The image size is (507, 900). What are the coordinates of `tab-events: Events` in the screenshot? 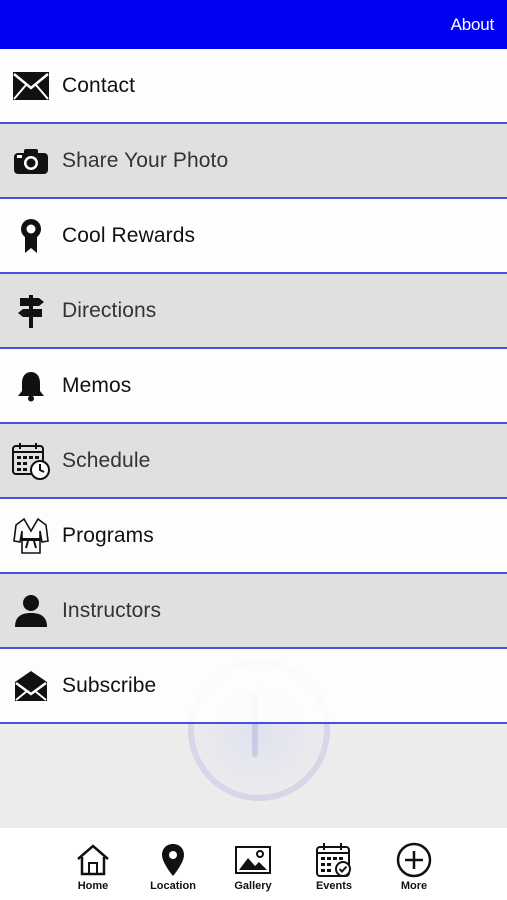 It's located at (334, 870).